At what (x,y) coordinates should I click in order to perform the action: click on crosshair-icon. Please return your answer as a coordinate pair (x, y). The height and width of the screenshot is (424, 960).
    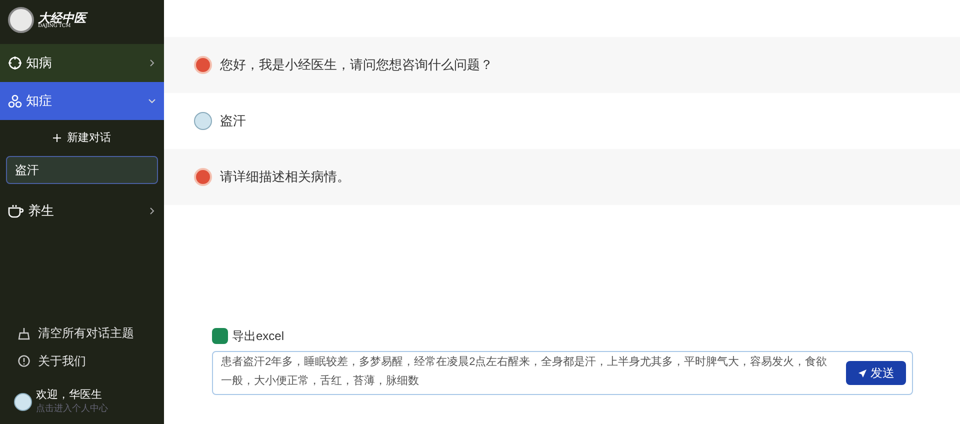
    Looking at the image, I should click on (15, 63).